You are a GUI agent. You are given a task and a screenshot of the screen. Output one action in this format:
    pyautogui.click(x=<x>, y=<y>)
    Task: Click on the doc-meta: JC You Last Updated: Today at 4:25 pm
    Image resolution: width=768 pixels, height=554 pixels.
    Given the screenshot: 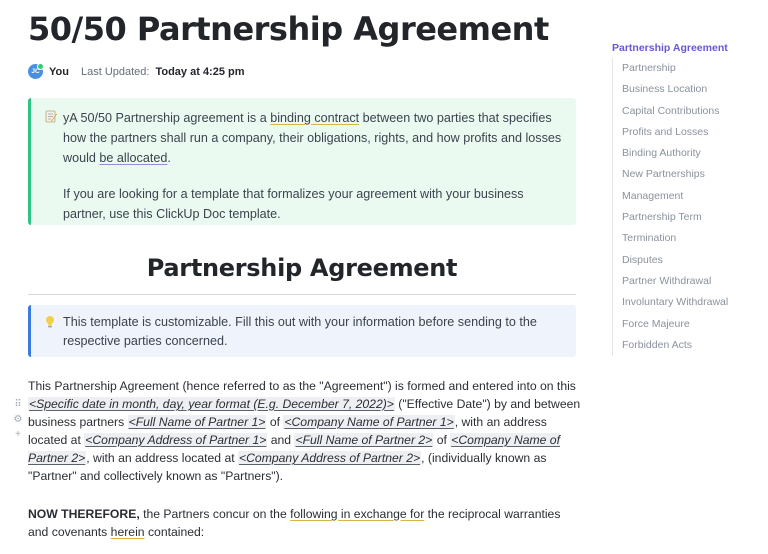 What is the action you would take?
    pyautogui.click(x=136, y=71)
    